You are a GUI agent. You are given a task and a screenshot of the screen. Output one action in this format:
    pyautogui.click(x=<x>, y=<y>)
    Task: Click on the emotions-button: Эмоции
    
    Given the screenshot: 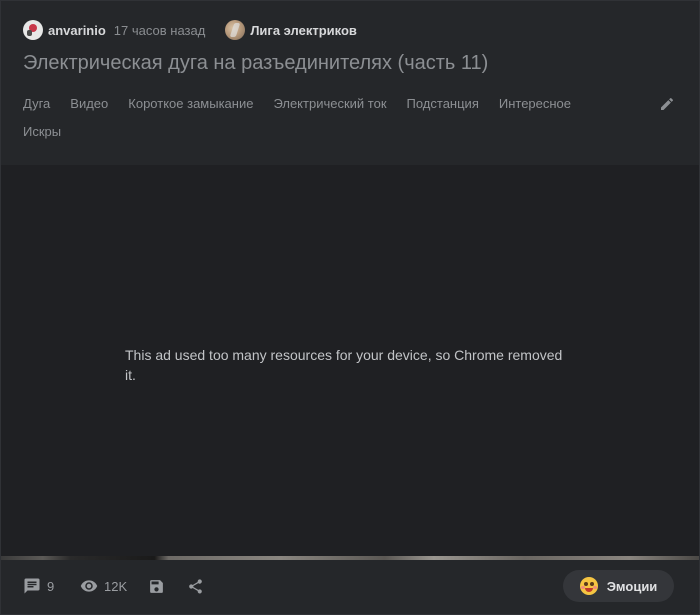 What is the action you would take?
    pyautogui.click(x=618, y=586)
    